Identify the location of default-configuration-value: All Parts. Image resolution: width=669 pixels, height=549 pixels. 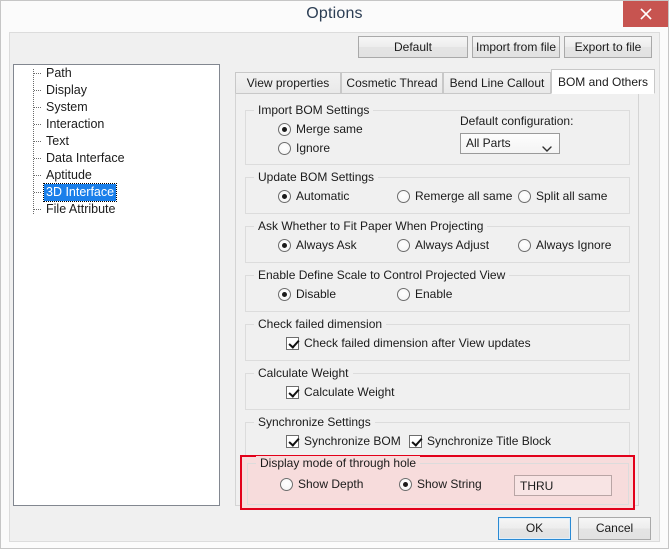
(488, 143).